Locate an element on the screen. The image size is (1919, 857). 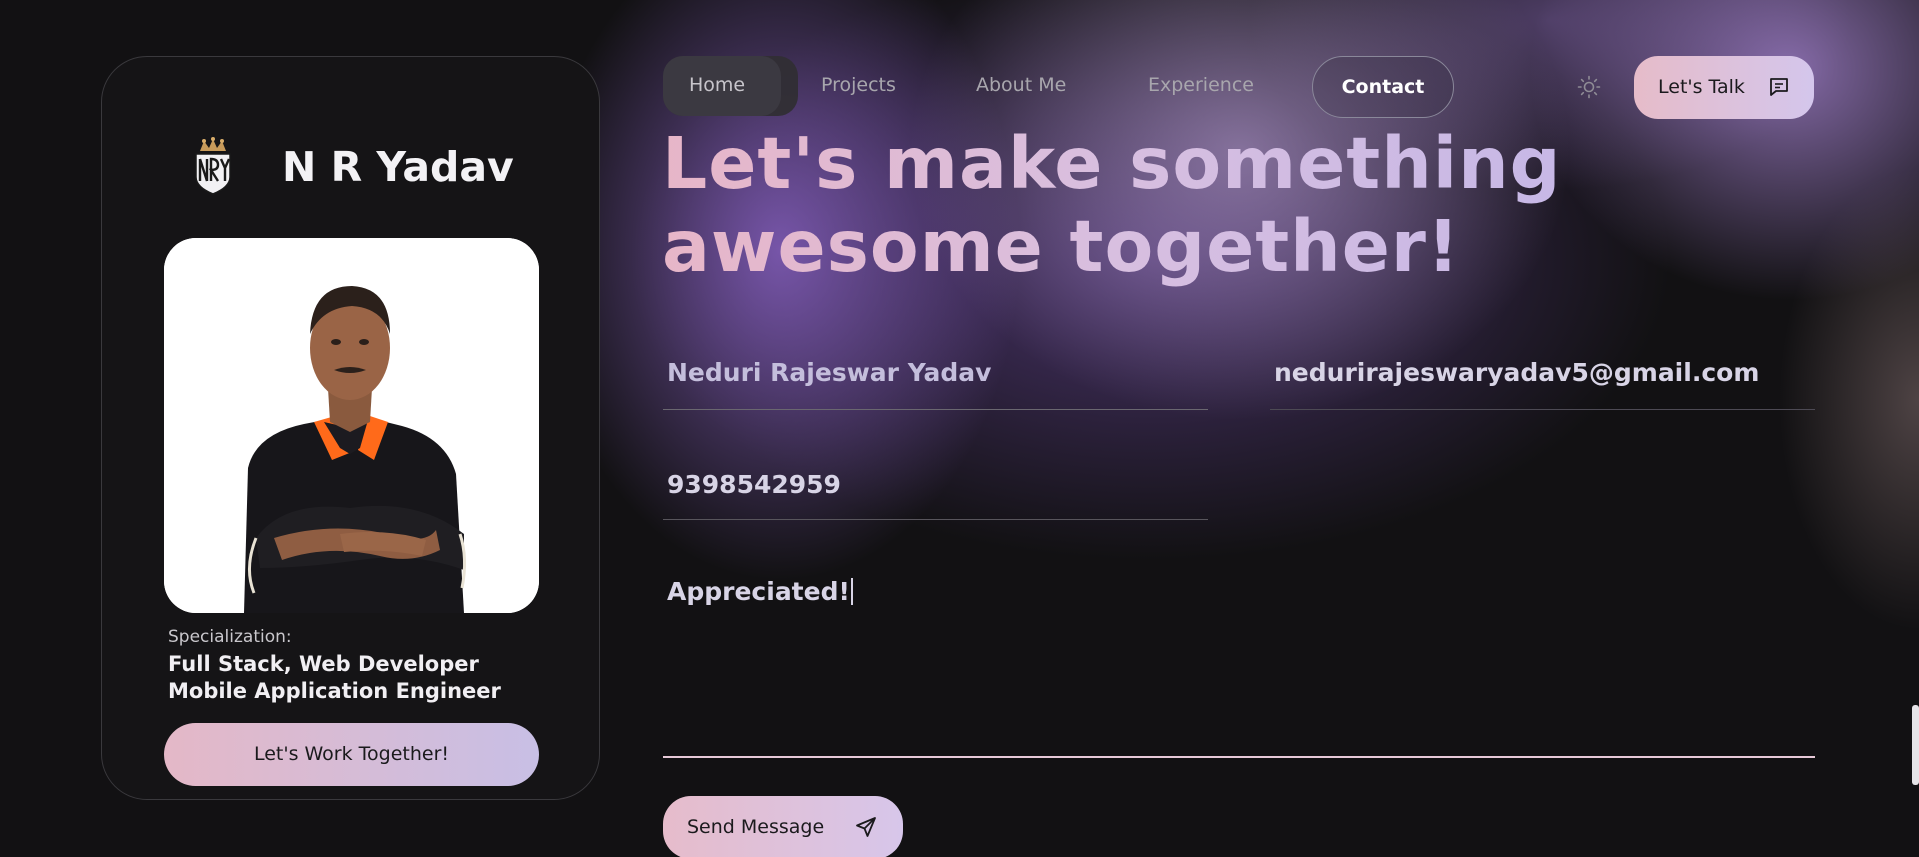
text-caret is located at coordinates (851, 591).